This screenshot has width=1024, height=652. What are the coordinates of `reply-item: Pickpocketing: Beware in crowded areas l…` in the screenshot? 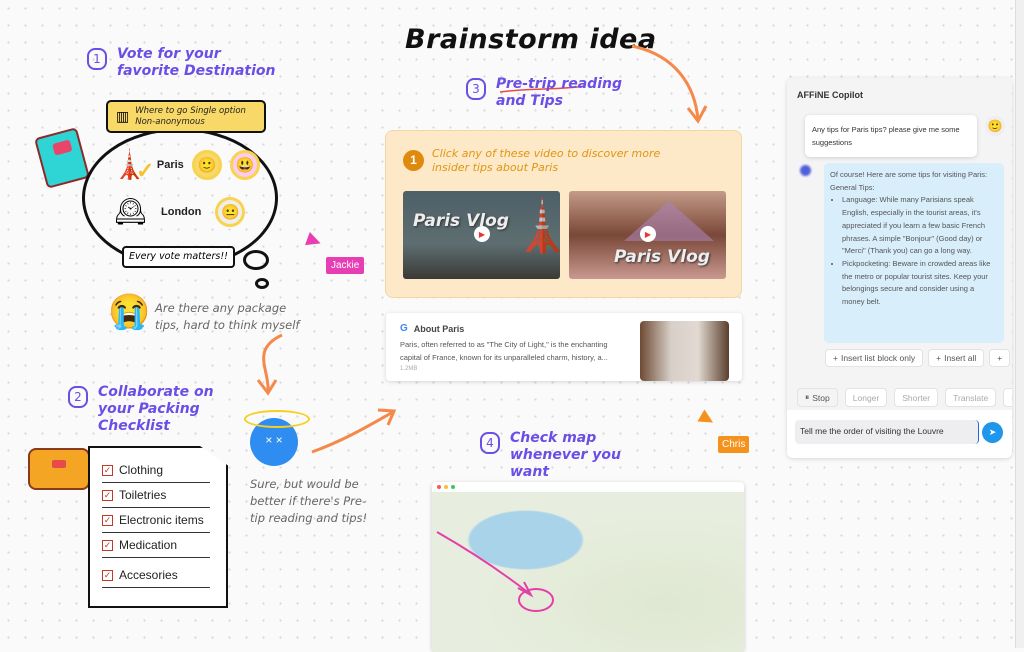 It's located at (920, 283).